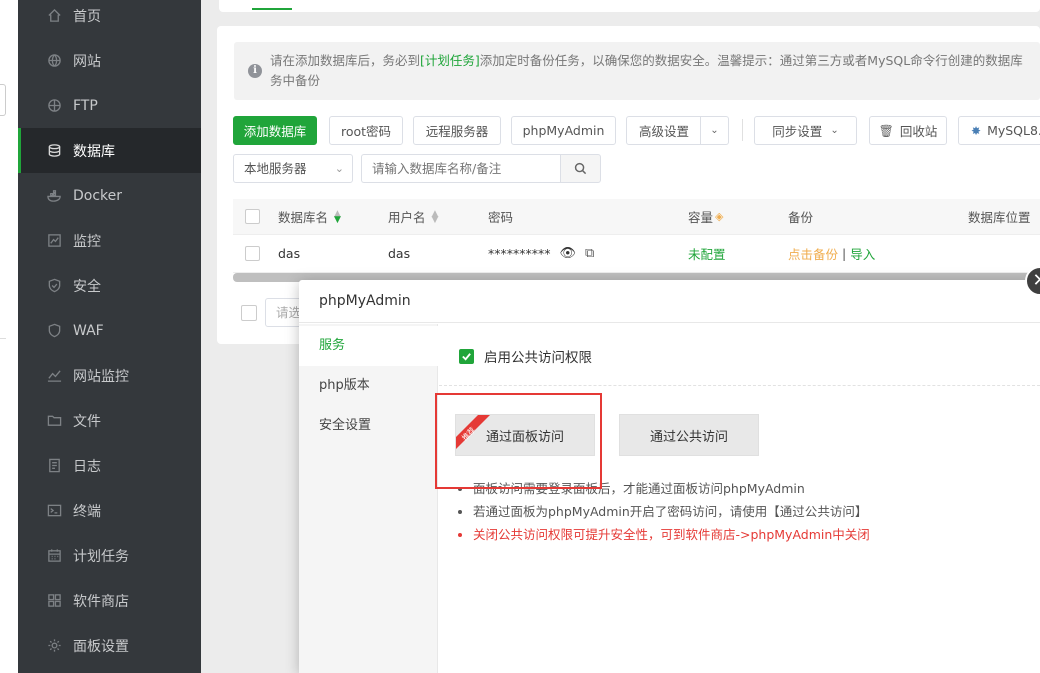 This screenshot has width=1040, height=673. I want to click on table-header: 数据库名 ▲ ▼ 用户名 ▲ ▼ 密码 容量 ◈ 备份 数据库位置, so click(636, 217).